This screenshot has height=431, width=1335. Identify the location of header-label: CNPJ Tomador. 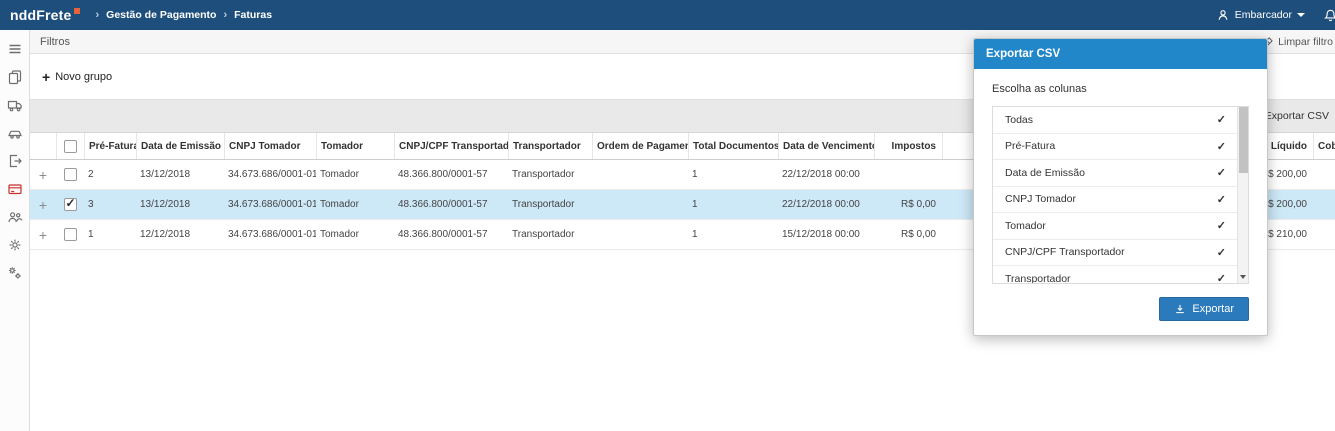
(265, 146).